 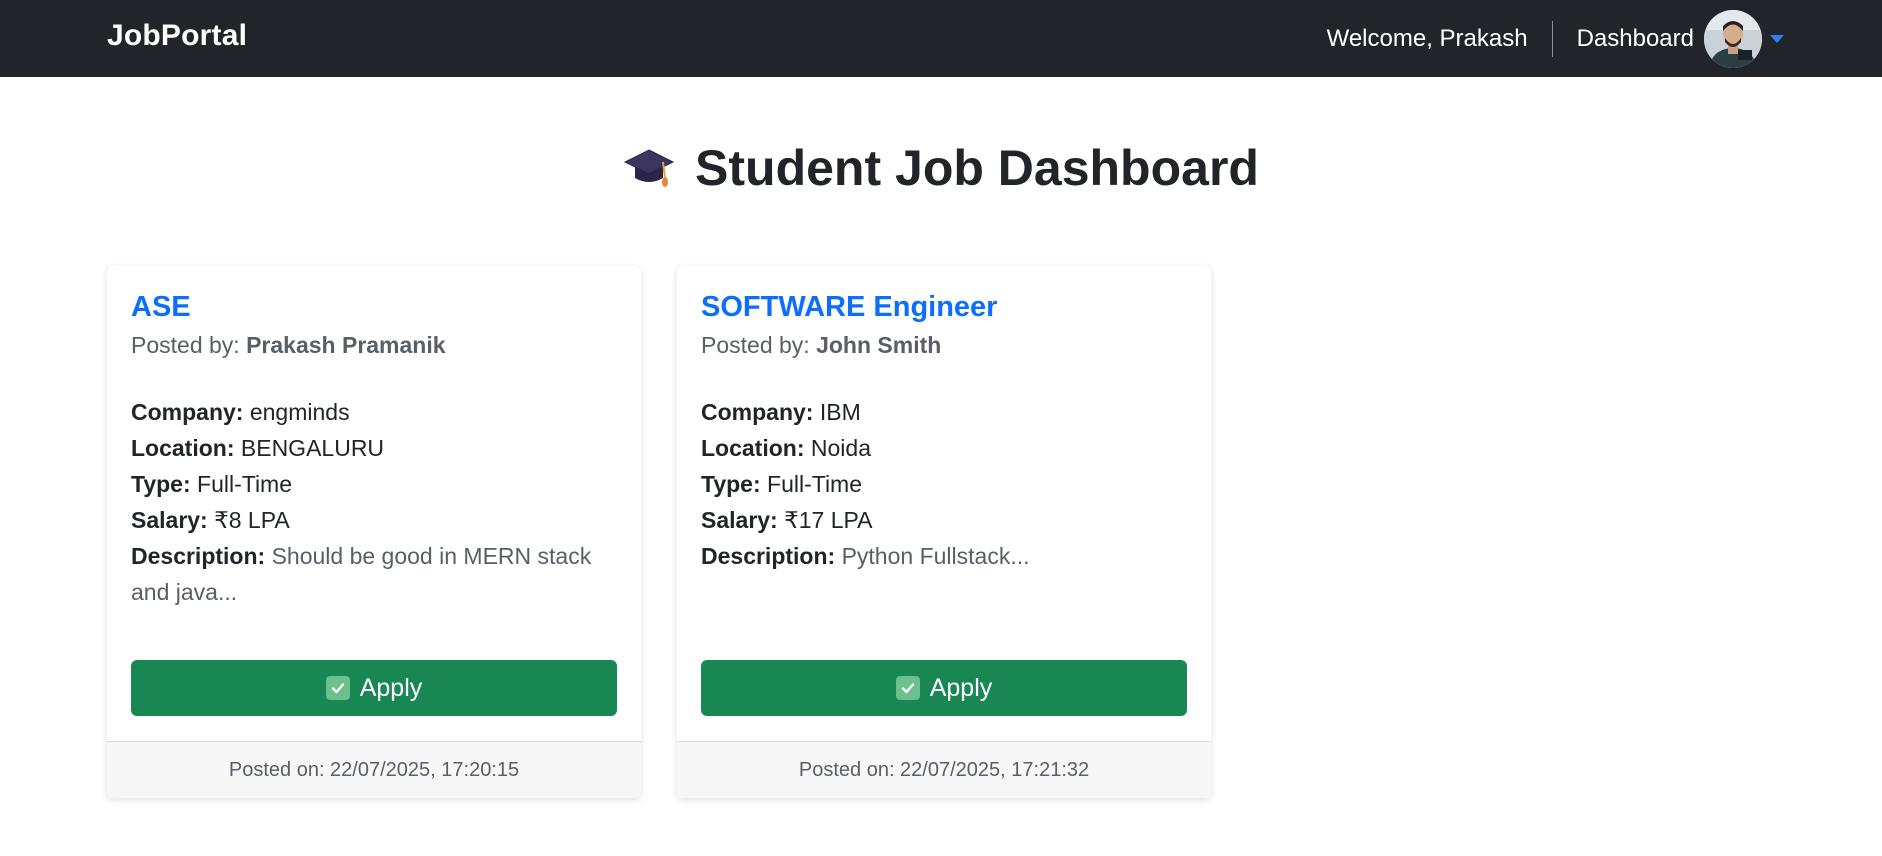 I want to click on avatar, so click(x=1733, y=38).